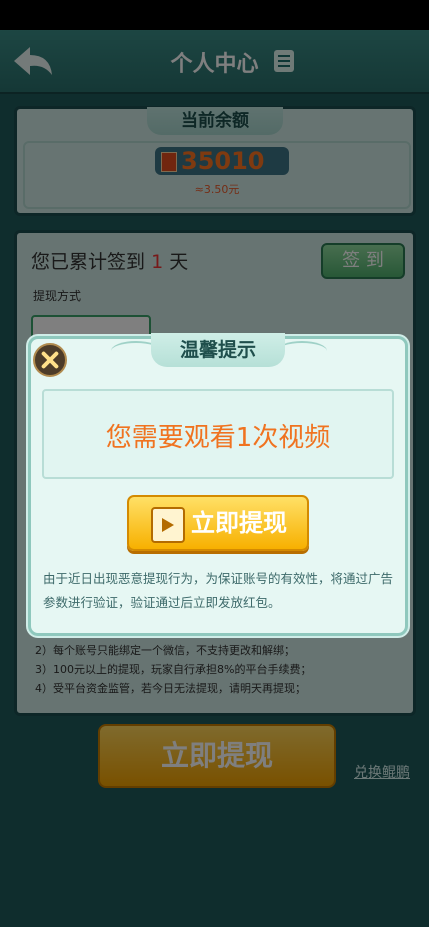  I want to click on close-icon, so click(50, 360).